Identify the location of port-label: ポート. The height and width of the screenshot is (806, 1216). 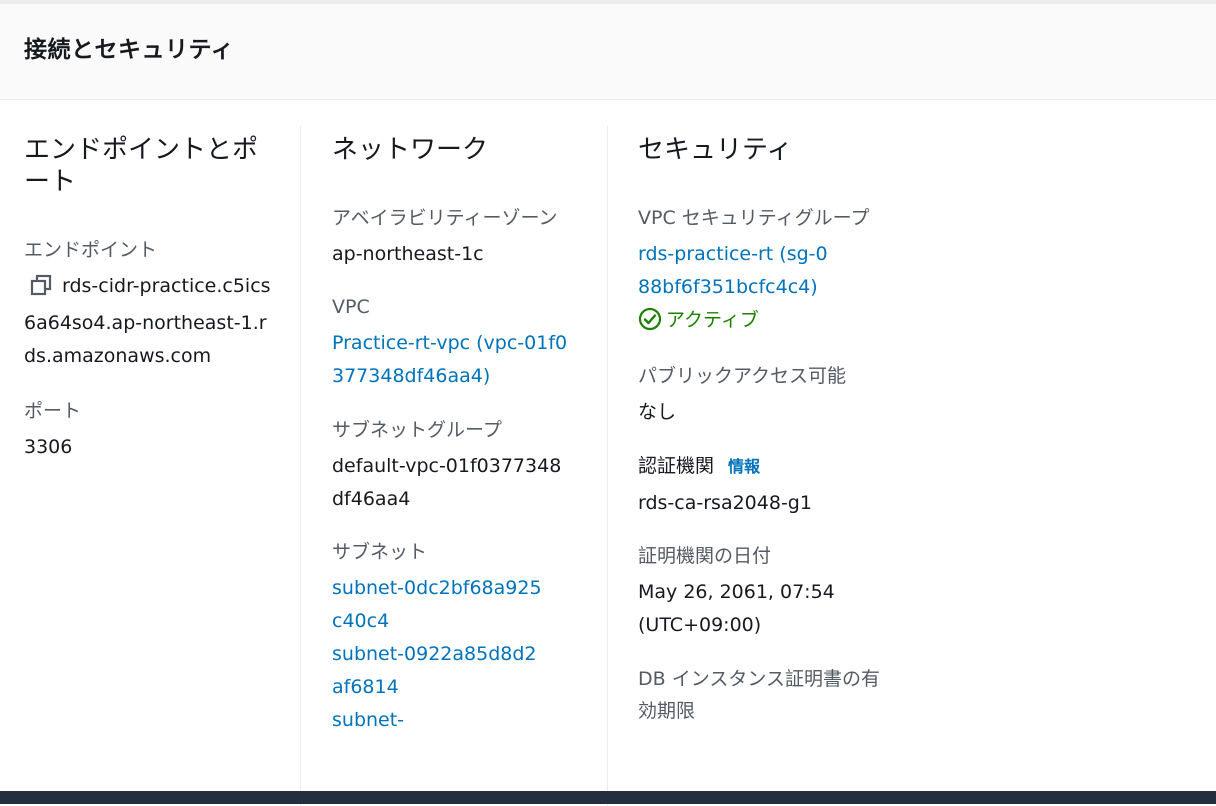
(53, 411).